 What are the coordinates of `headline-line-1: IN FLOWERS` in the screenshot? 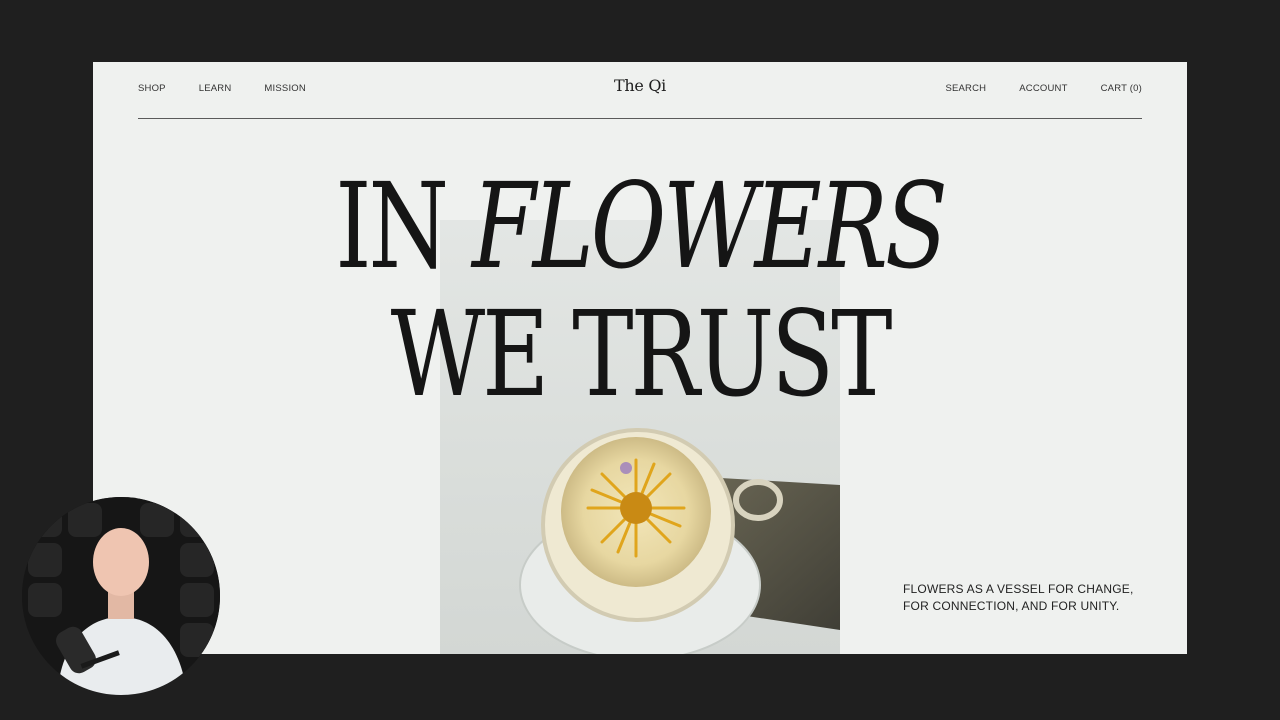 It's located at (639, 226).